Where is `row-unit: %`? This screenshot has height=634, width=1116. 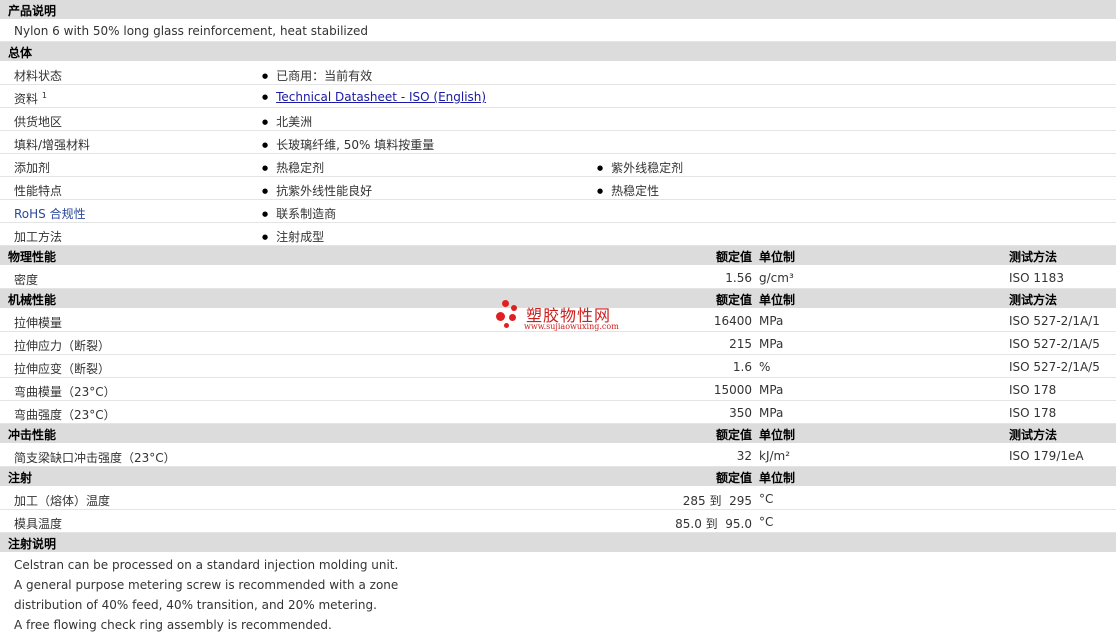 row-unit: % is located at coordinates (765, 367).